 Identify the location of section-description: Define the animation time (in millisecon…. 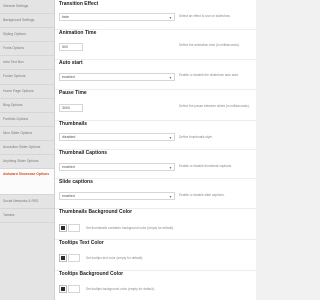
(209, 45).